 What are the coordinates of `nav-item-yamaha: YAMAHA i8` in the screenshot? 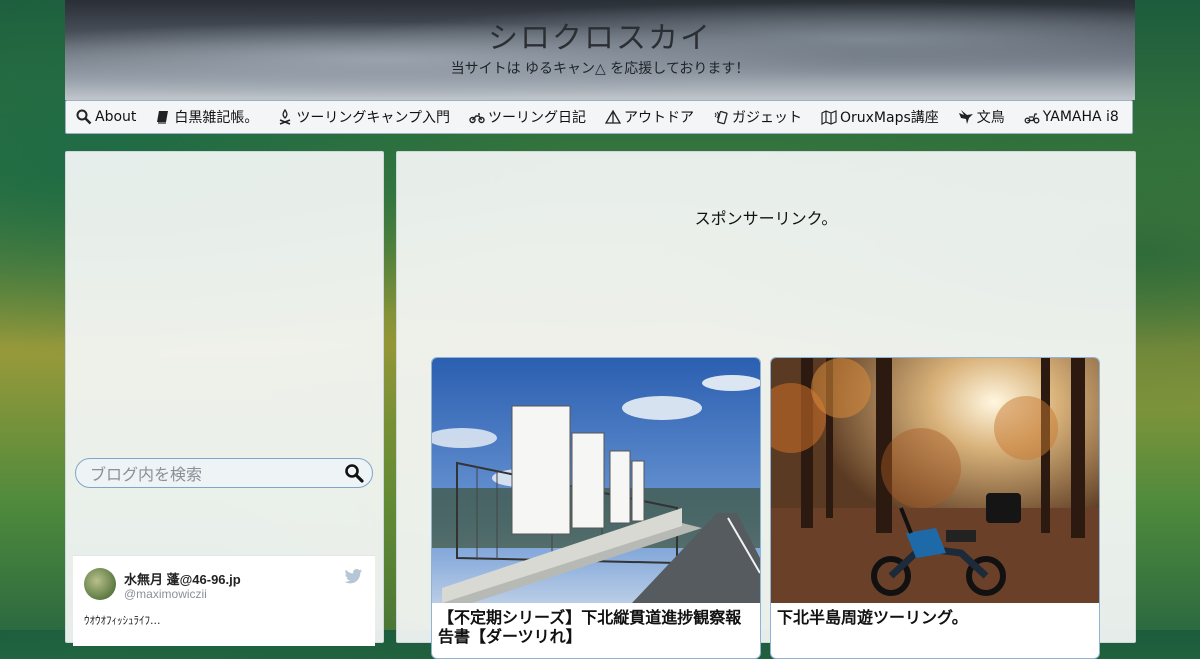 It's located at (1071, 117).